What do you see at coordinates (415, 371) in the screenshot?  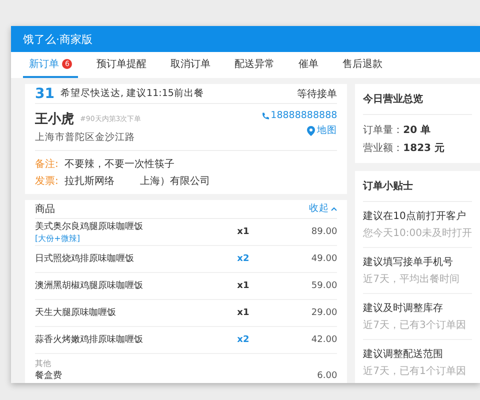 I see `tip-detail: 近7天，已有1个订单因` at bounding box center [415, 371].